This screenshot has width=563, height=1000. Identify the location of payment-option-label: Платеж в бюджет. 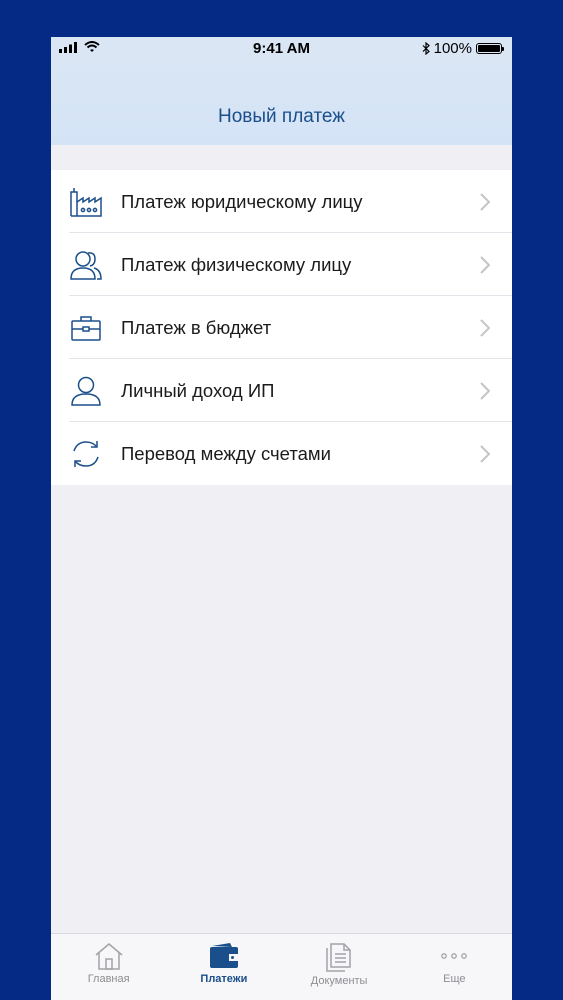
(196, 327).